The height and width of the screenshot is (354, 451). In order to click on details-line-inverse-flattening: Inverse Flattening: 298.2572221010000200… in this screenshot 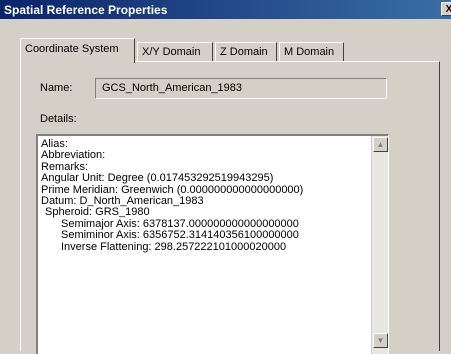, I will do `click(174, 246)`.